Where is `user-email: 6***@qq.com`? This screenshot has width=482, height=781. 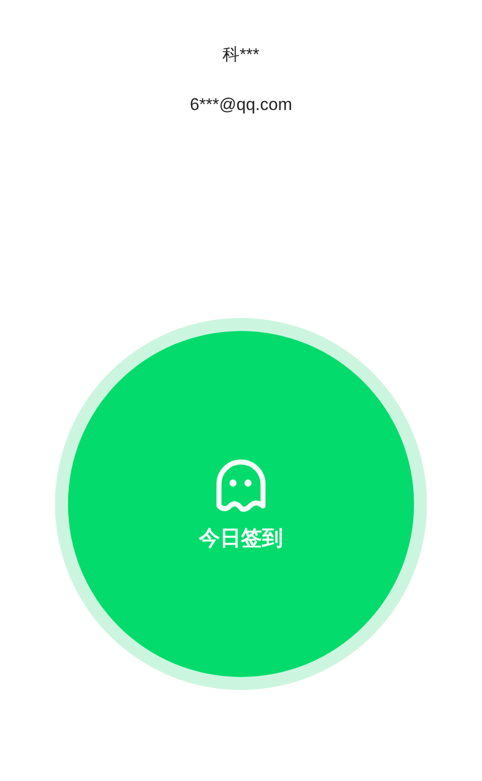 user-email: 6***@qq.com is located at coordinates (241, 105).